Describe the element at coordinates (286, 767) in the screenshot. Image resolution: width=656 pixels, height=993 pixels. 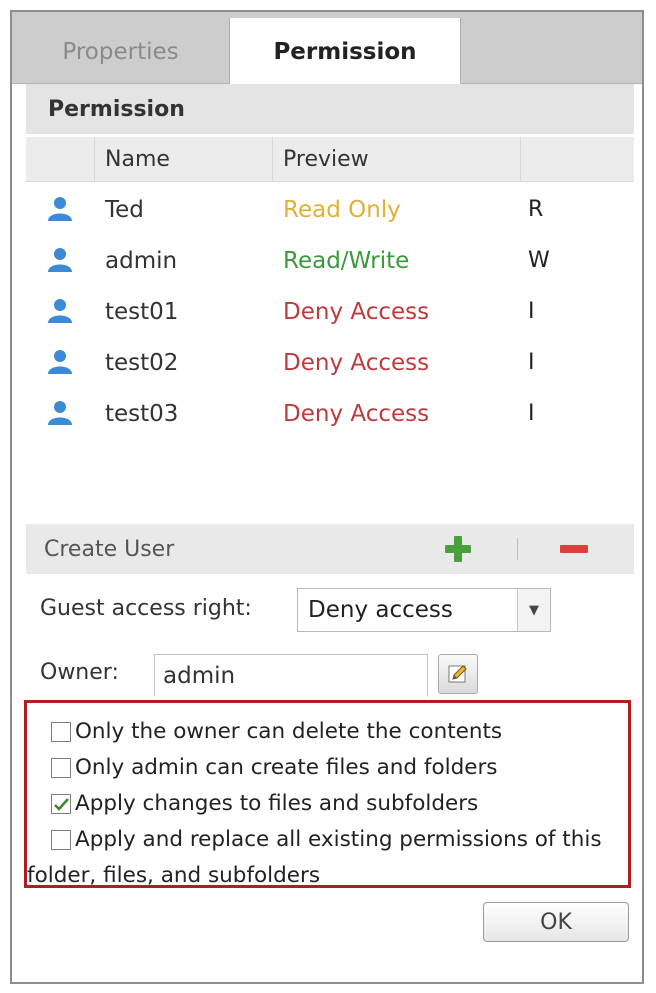
I see `option-label: Only admin can create files and folders` at that location.